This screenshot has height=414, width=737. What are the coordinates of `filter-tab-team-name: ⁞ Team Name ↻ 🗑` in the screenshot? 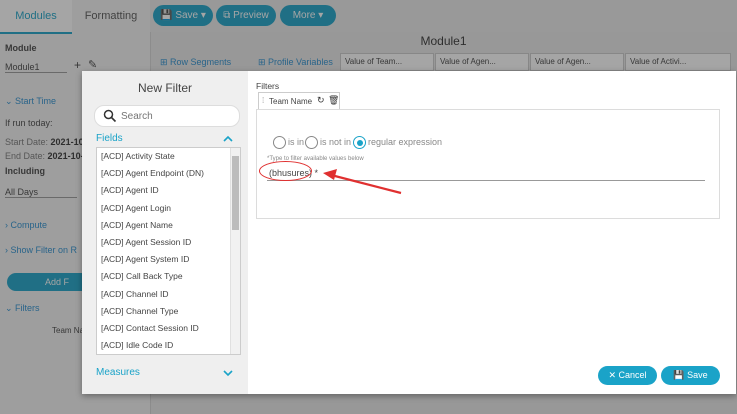 It's located at (299, 101).